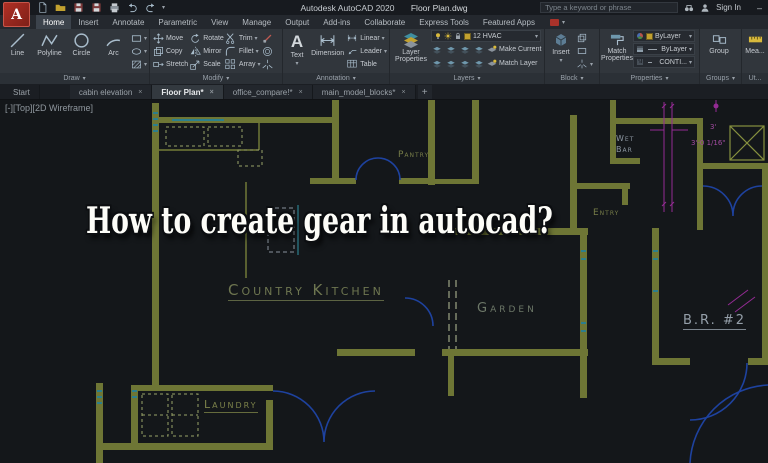  What do you see at coordinates (16, 14) in the screenshot?
I see `autocad-logo: A` at bounding box center [16, 14].